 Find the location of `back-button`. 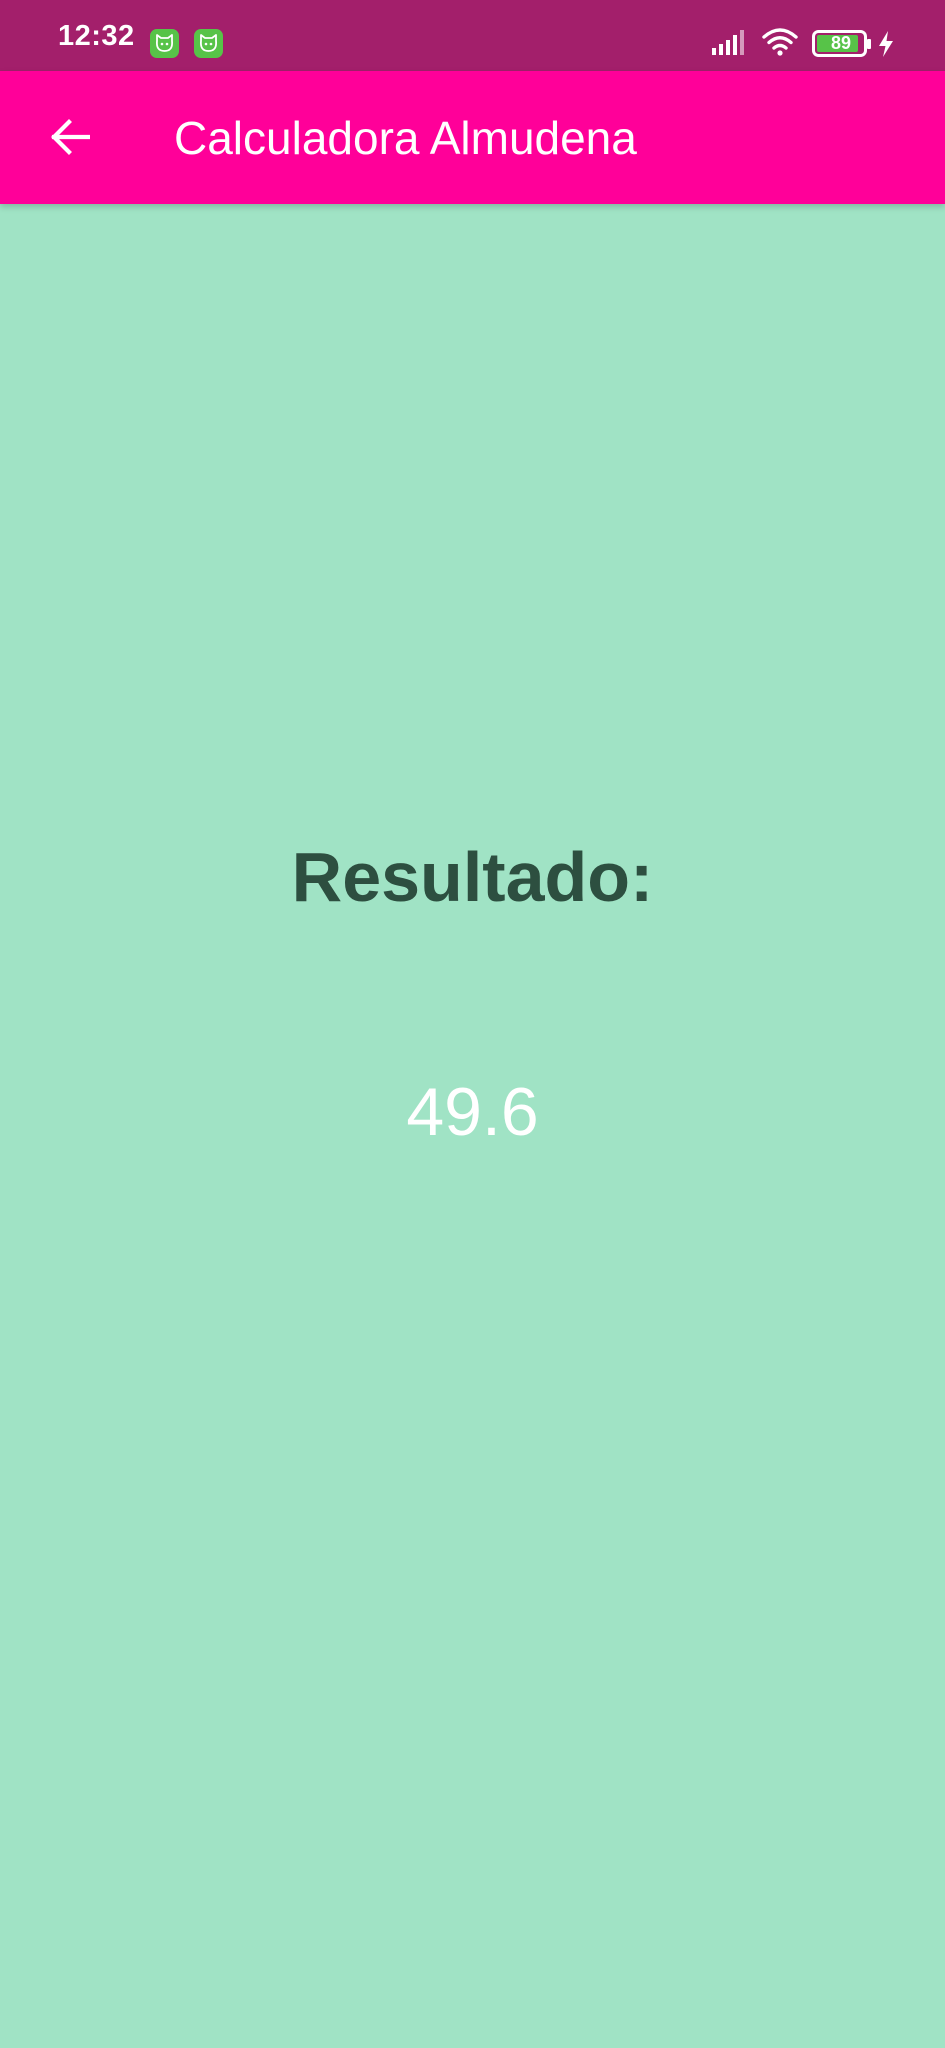

back-button is located at coordinates (70, 137).